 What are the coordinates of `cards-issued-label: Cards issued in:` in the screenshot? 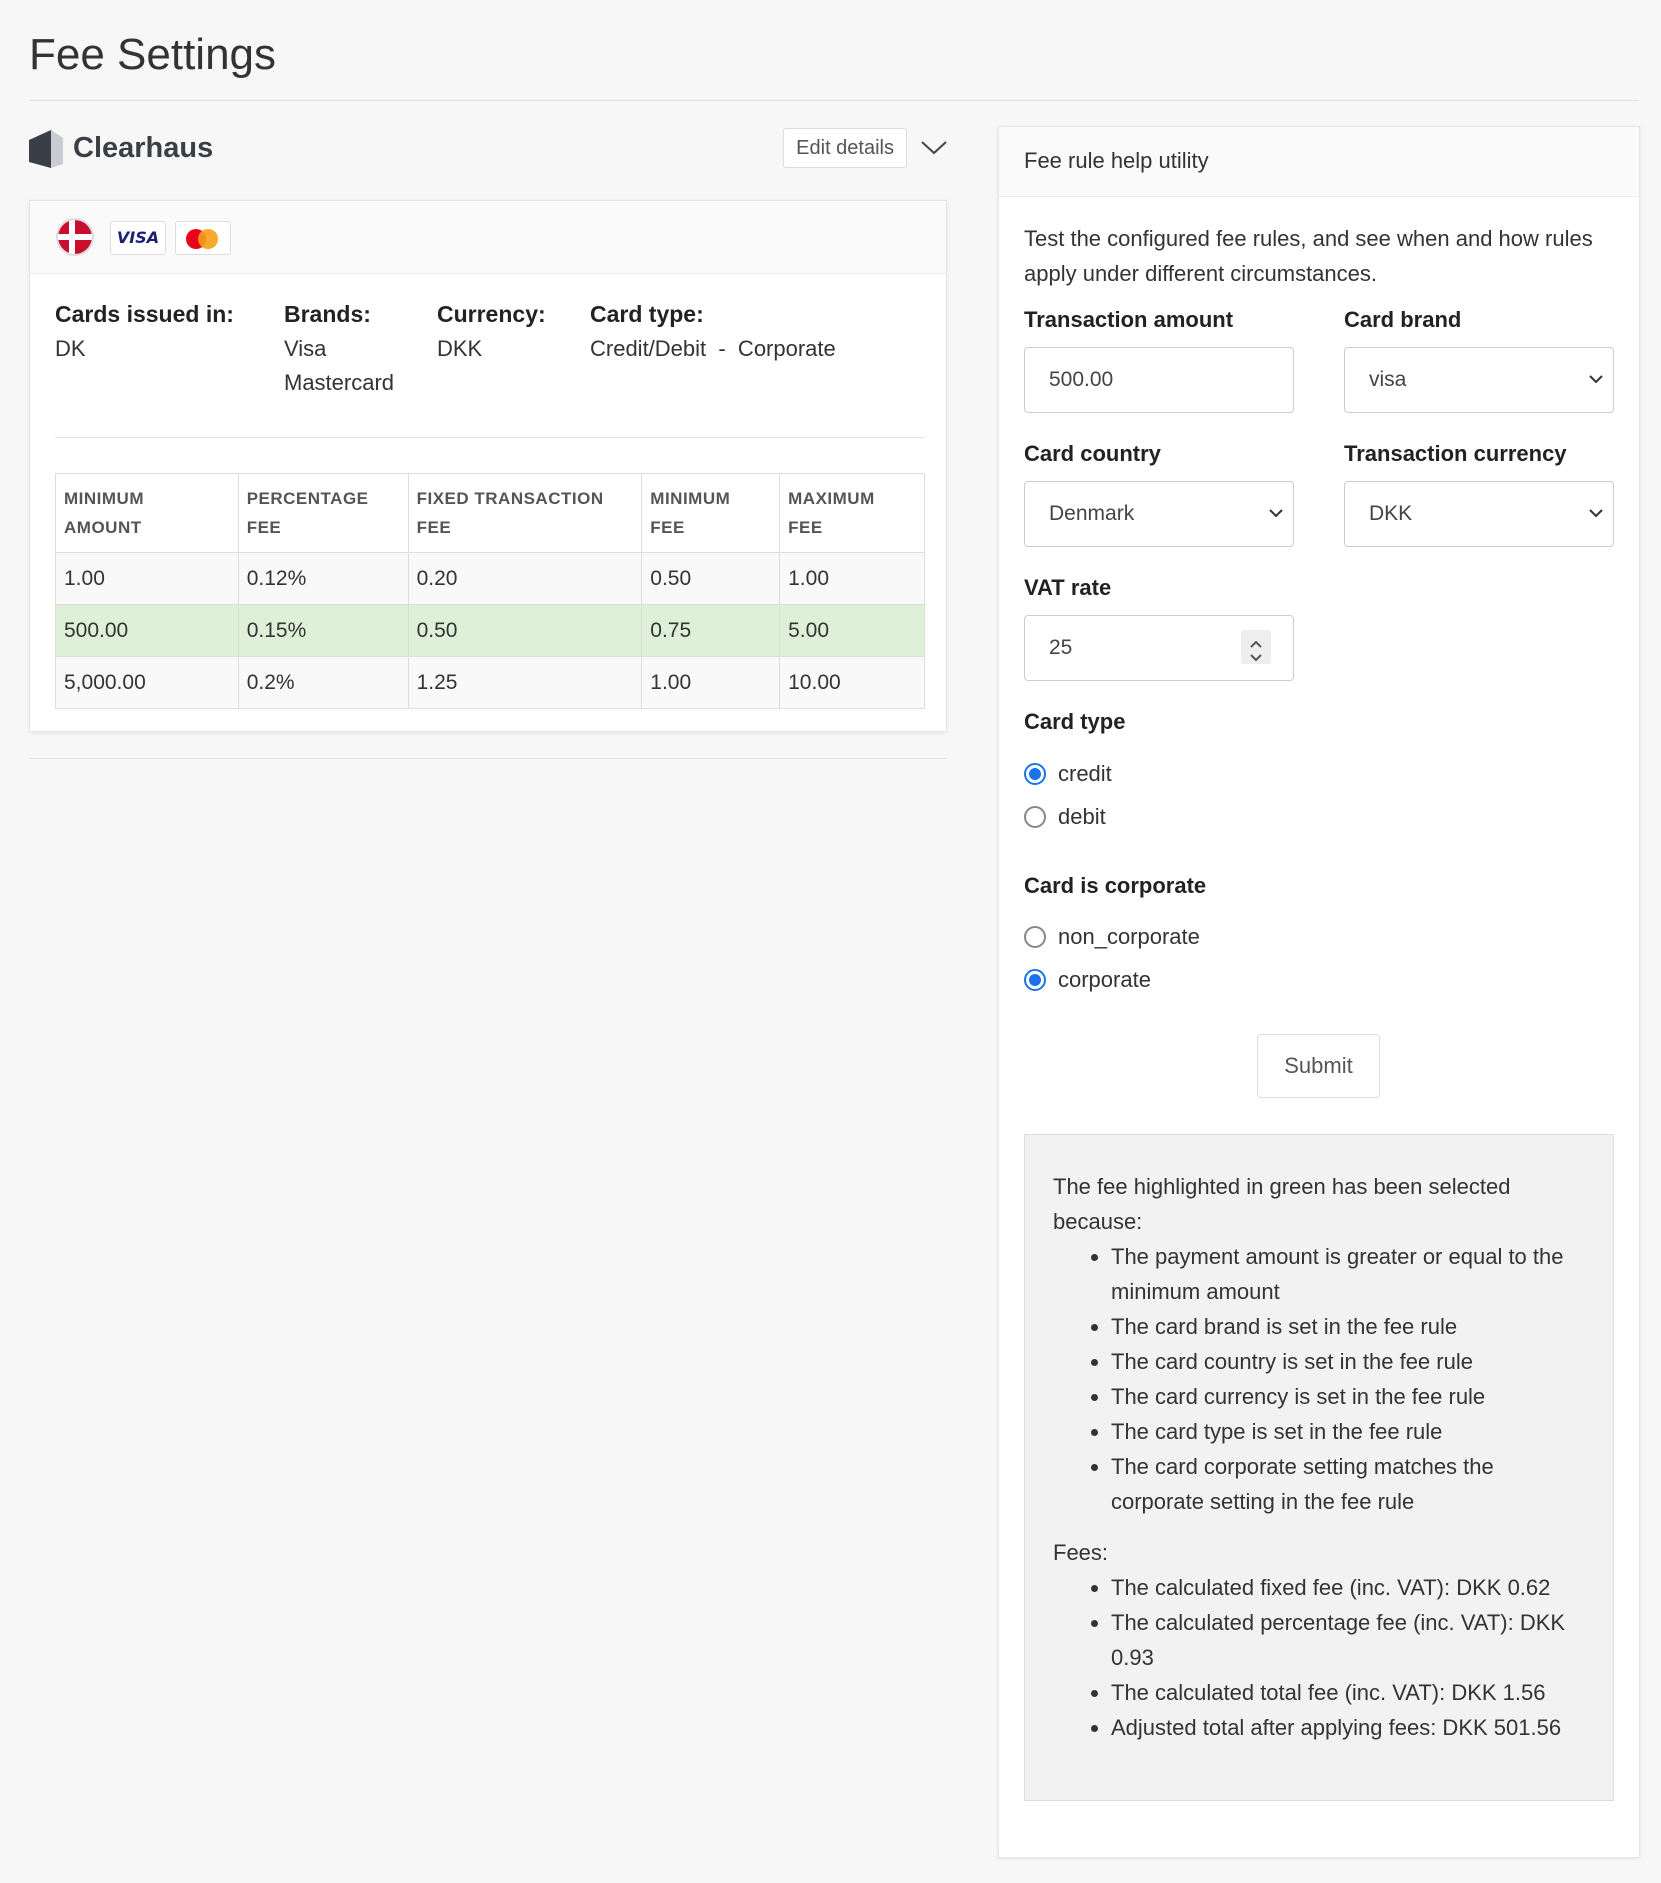 It's located at (144, 314).